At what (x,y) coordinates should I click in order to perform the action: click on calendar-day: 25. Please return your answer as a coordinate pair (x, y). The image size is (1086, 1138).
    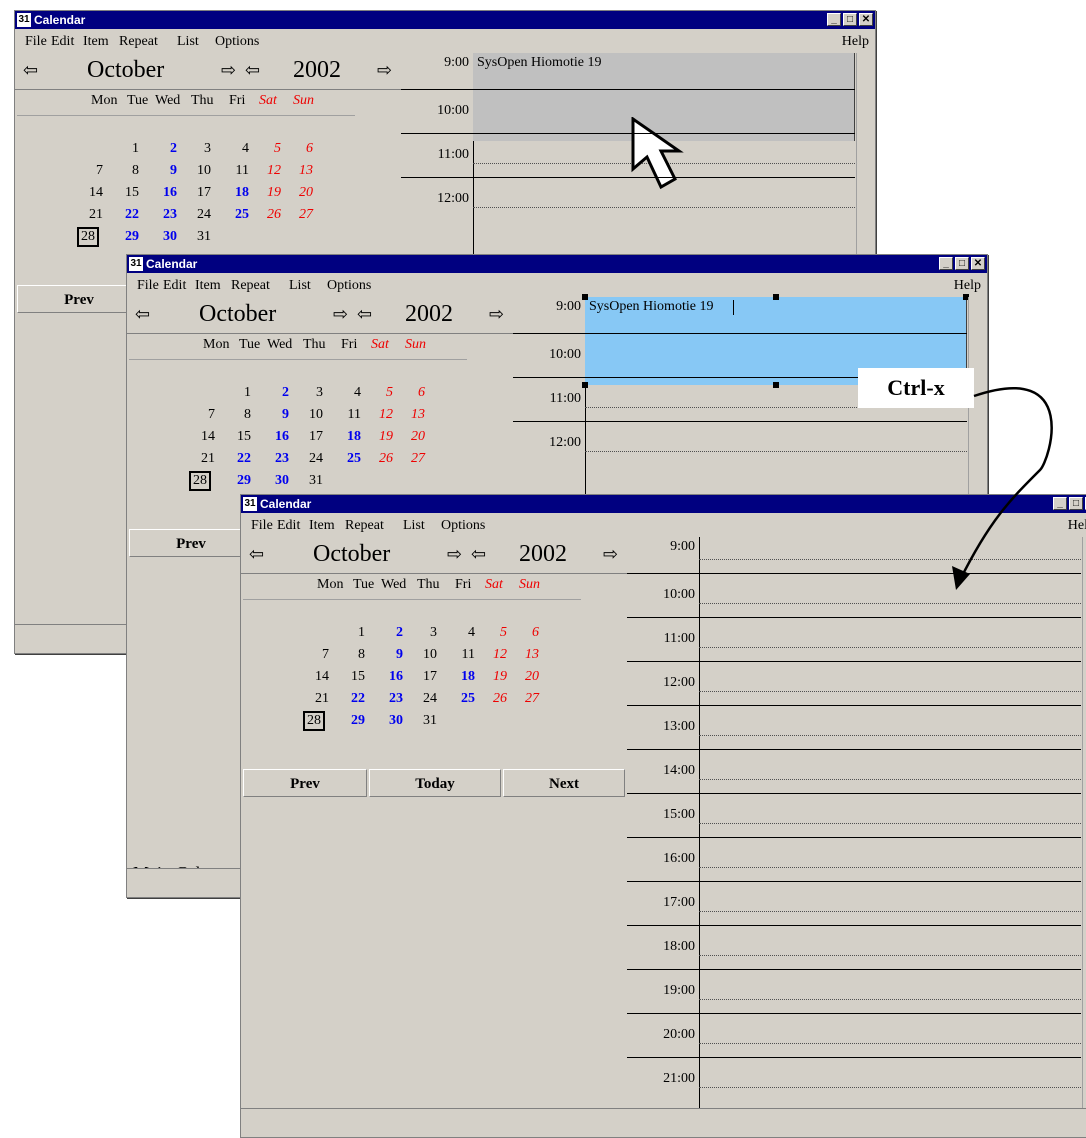
    Looking at the image, I should click on (236, 215).